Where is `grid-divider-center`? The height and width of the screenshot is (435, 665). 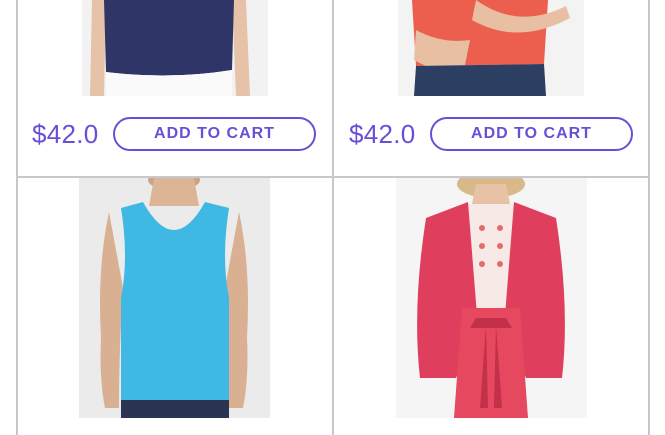
grid-divider-center is located at coordinates (333, 217).